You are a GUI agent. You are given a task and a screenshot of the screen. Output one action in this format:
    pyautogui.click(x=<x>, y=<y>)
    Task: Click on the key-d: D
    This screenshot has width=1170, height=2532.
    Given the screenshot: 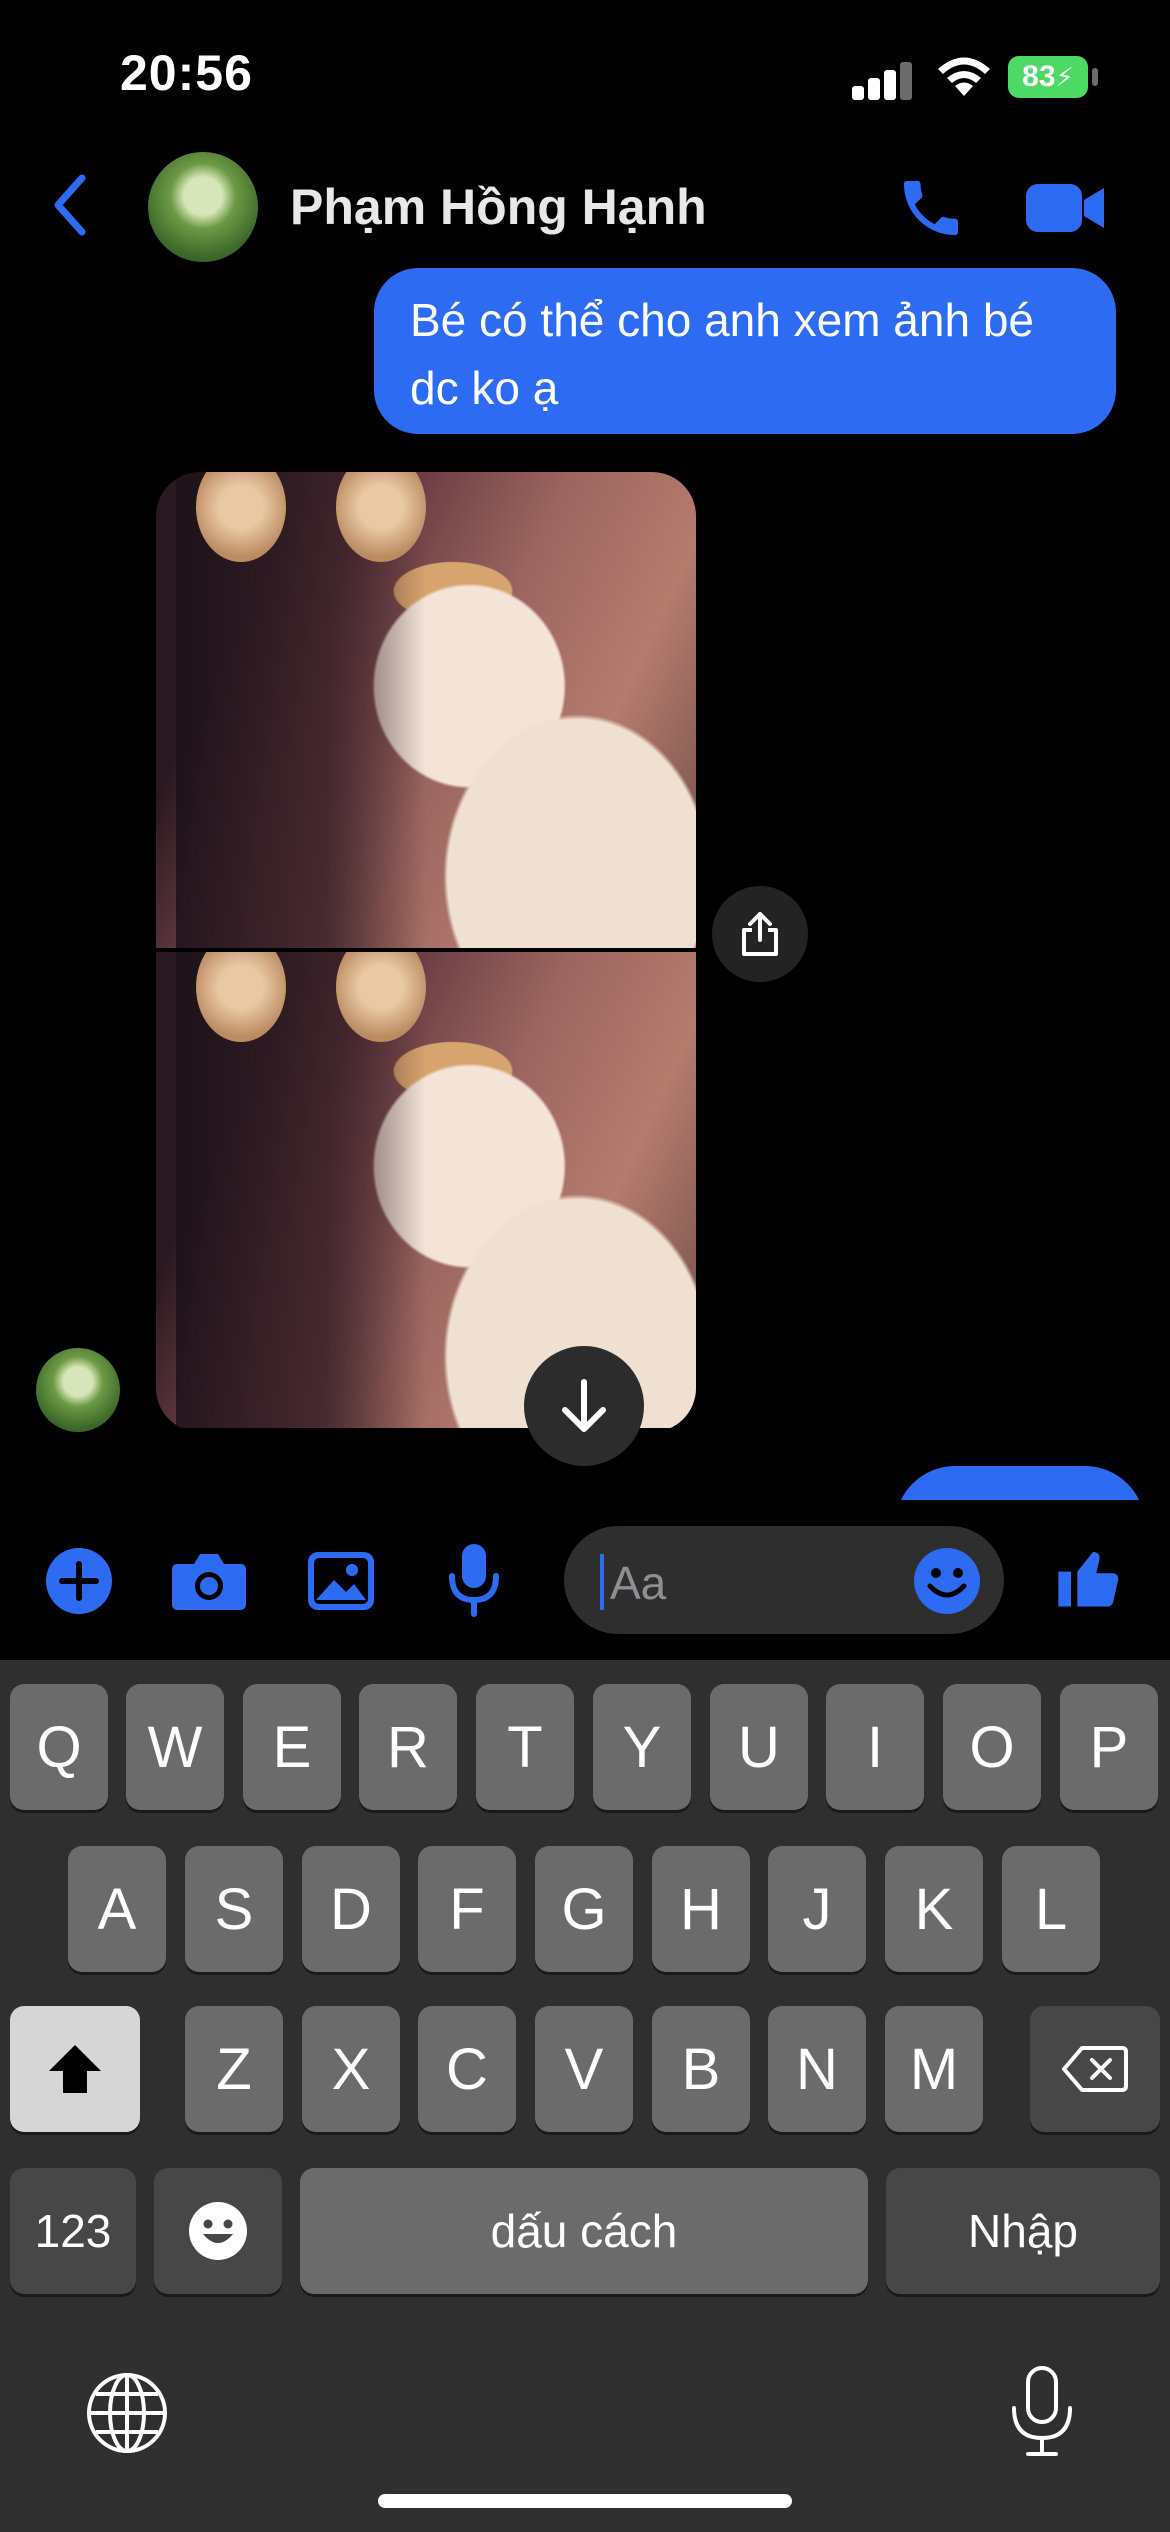 What is the action you would take?
    pyautogui.click(x=351, y=1909)
    